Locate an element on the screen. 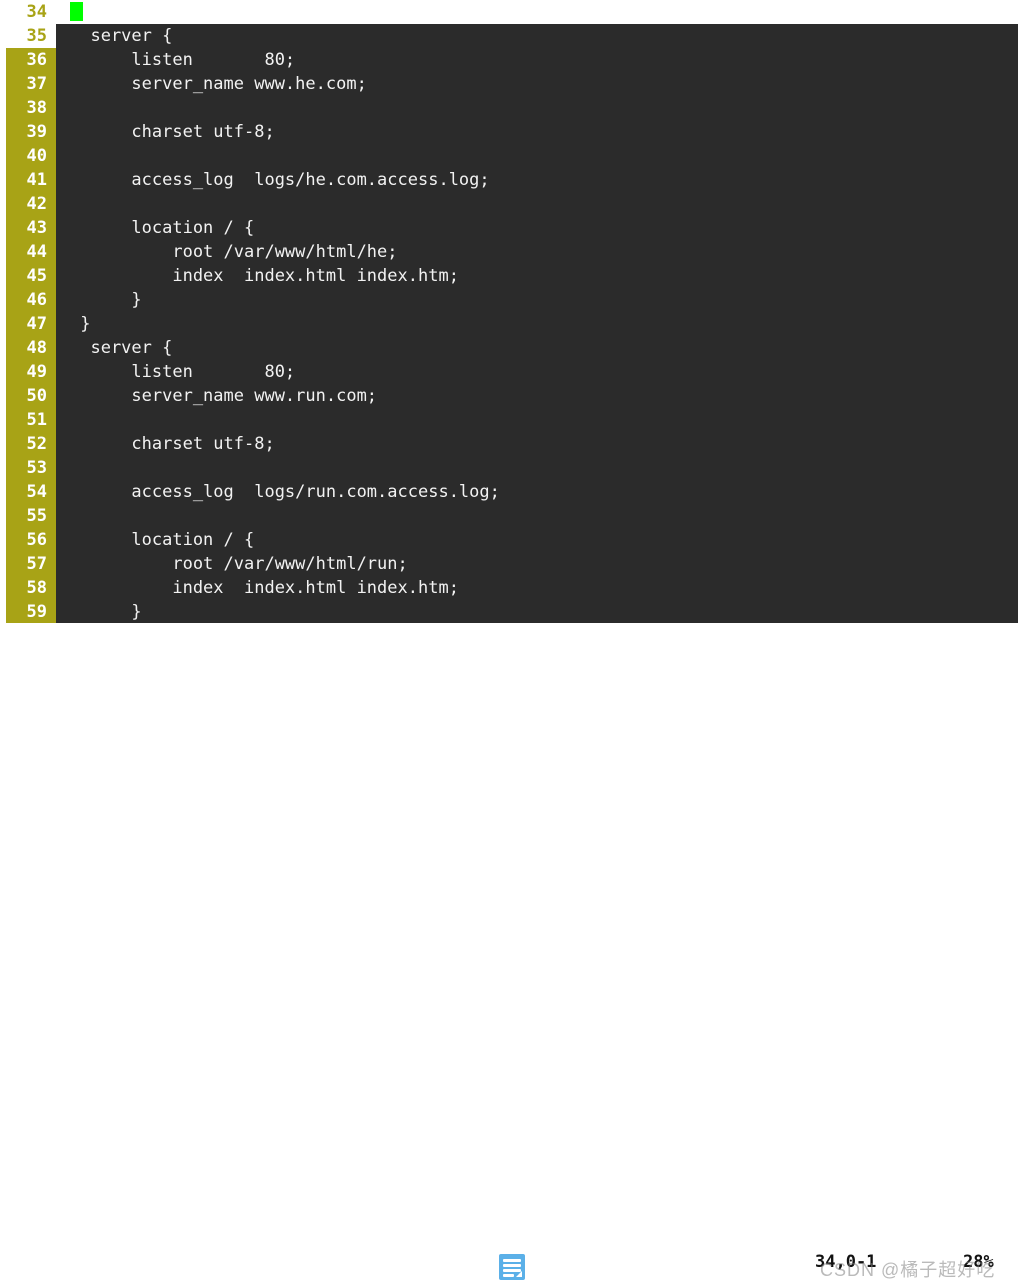  editor-line: 34 is located at coordinates (509, 12).